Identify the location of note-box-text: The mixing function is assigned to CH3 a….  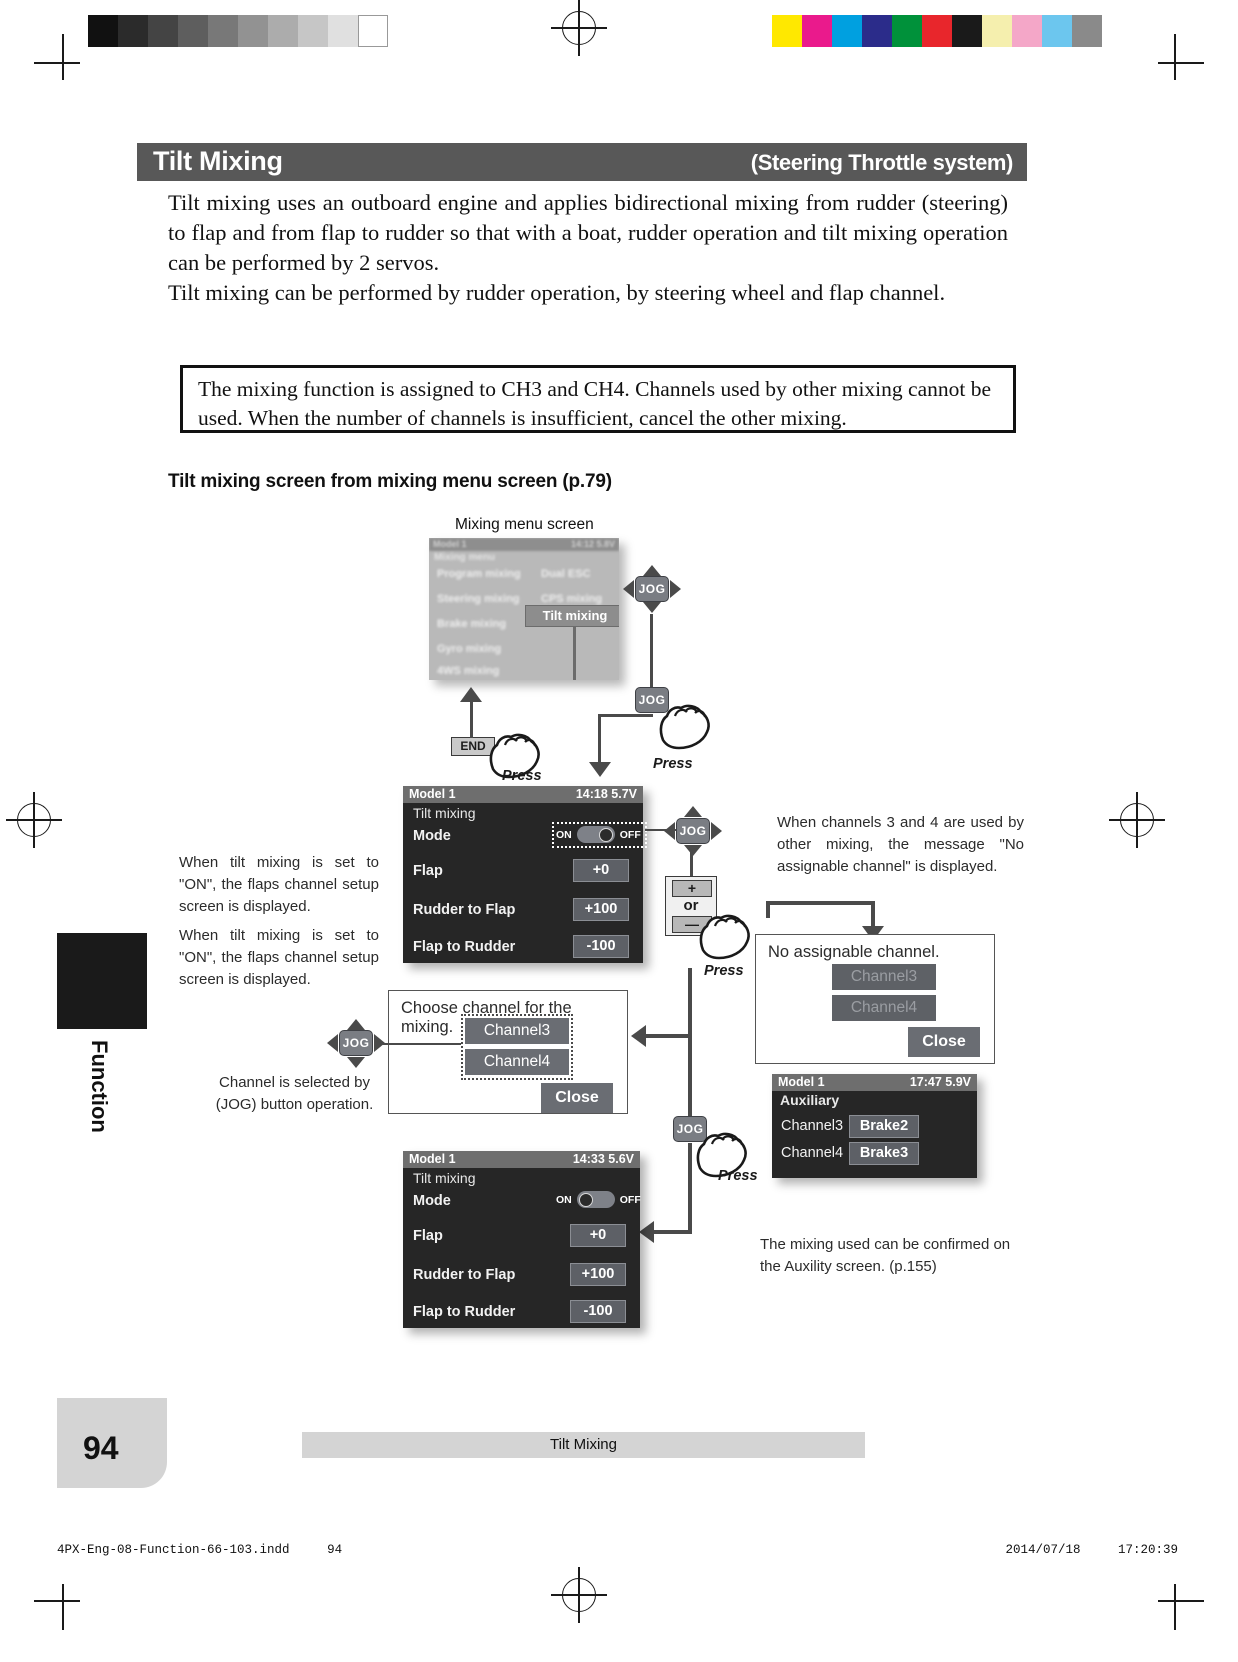
(595, 403).